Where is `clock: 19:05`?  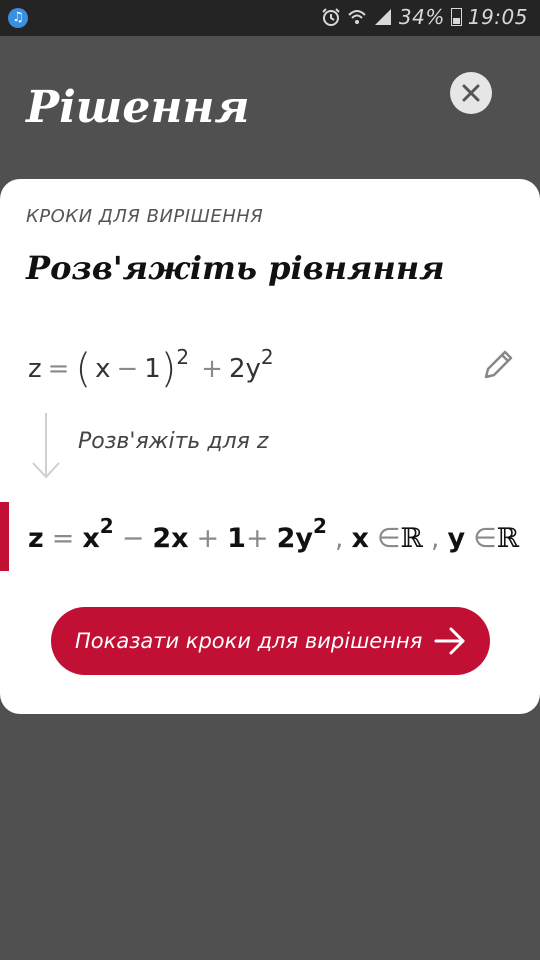 clock: 19:05 is located at coordinates (497, 17).